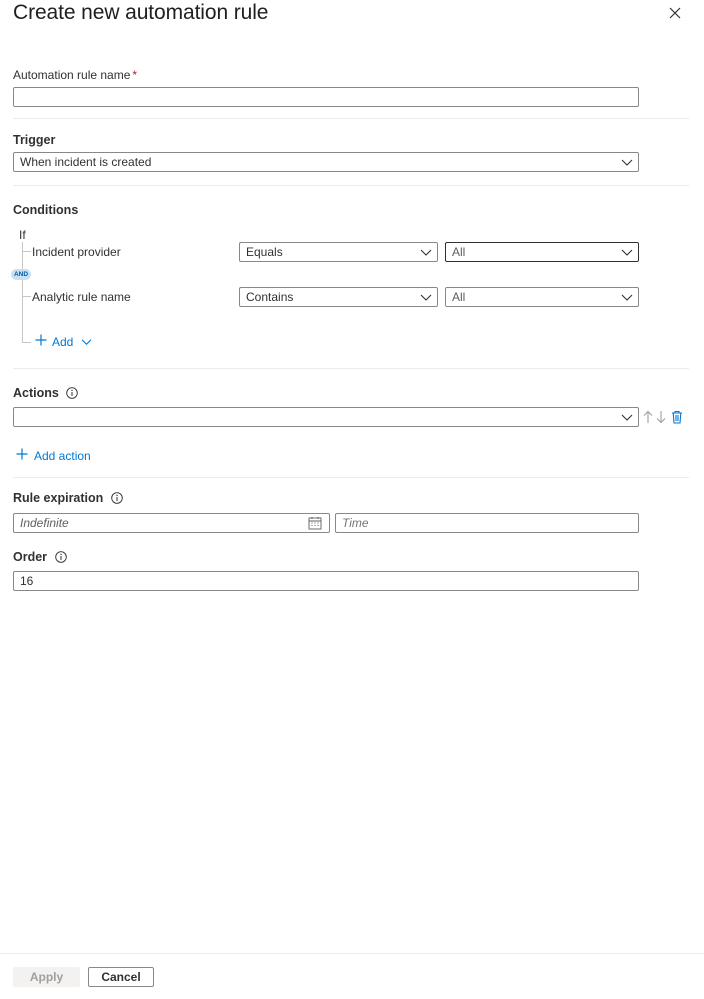 The image size is (704, 999). I want to click on condition-operator-value: Contains, so click(270, 297).